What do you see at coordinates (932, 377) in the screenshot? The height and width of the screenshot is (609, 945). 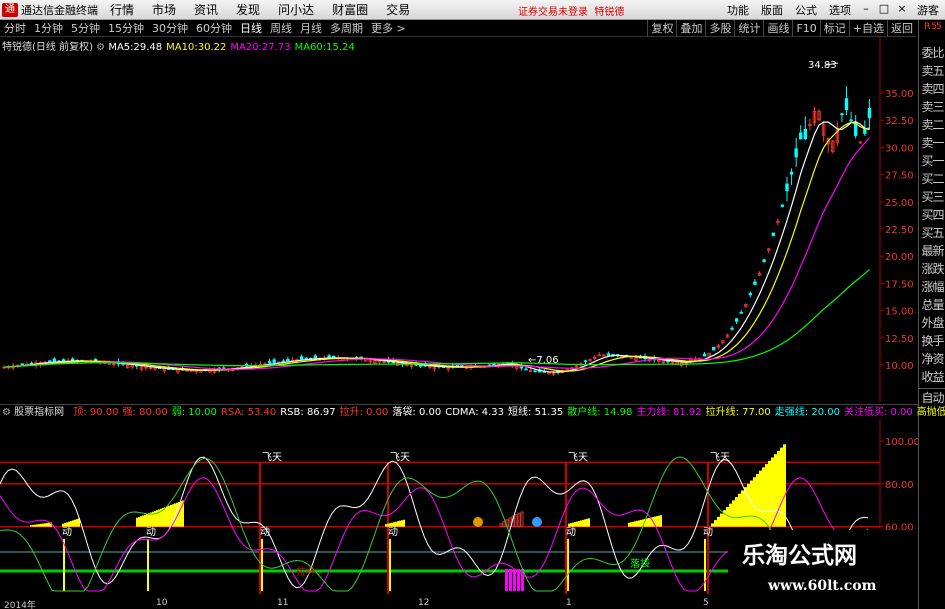 I see `side-item: 收益` at bounding box center [932, 377].